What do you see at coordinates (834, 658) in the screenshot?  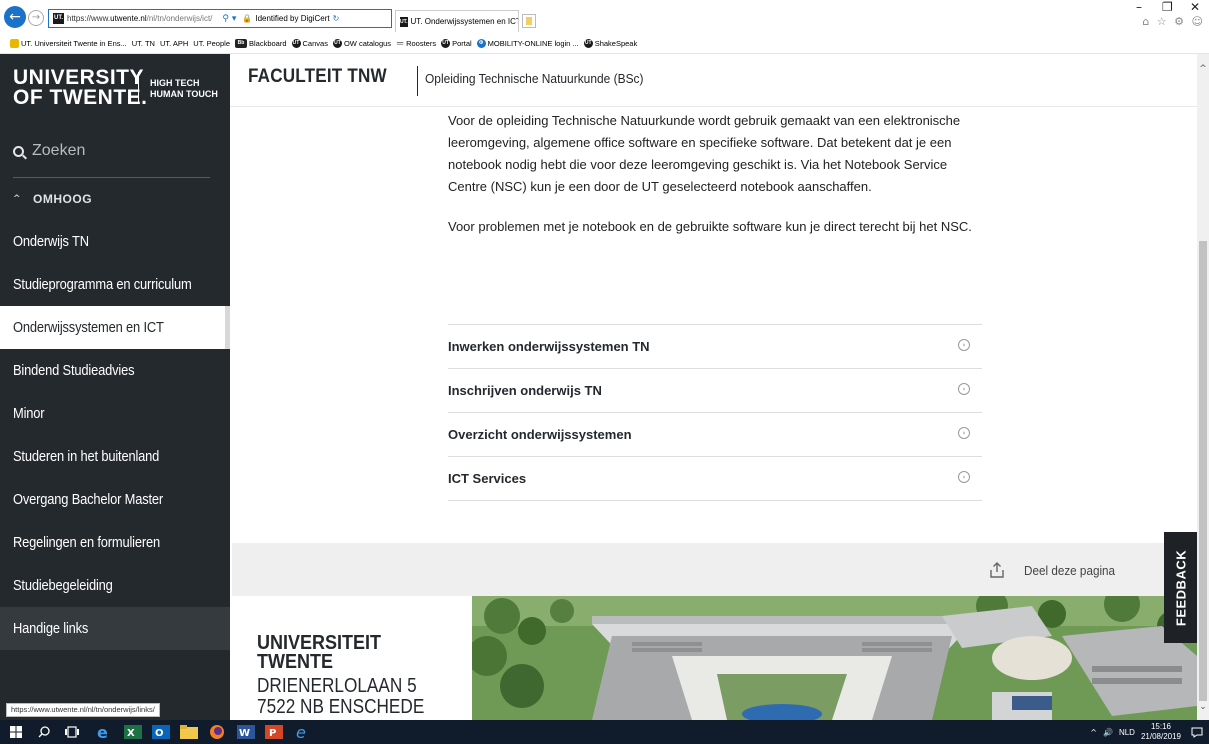 I see `campus-aerial-image` at bounding box center [834, 658].